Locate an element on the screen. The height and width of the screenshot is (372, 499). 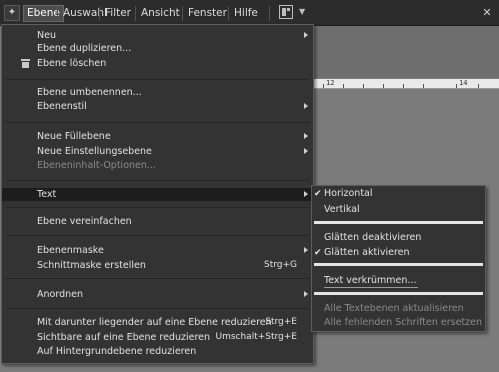
horizontal-ruler: 12 14 is located at coordinates (406, 84).